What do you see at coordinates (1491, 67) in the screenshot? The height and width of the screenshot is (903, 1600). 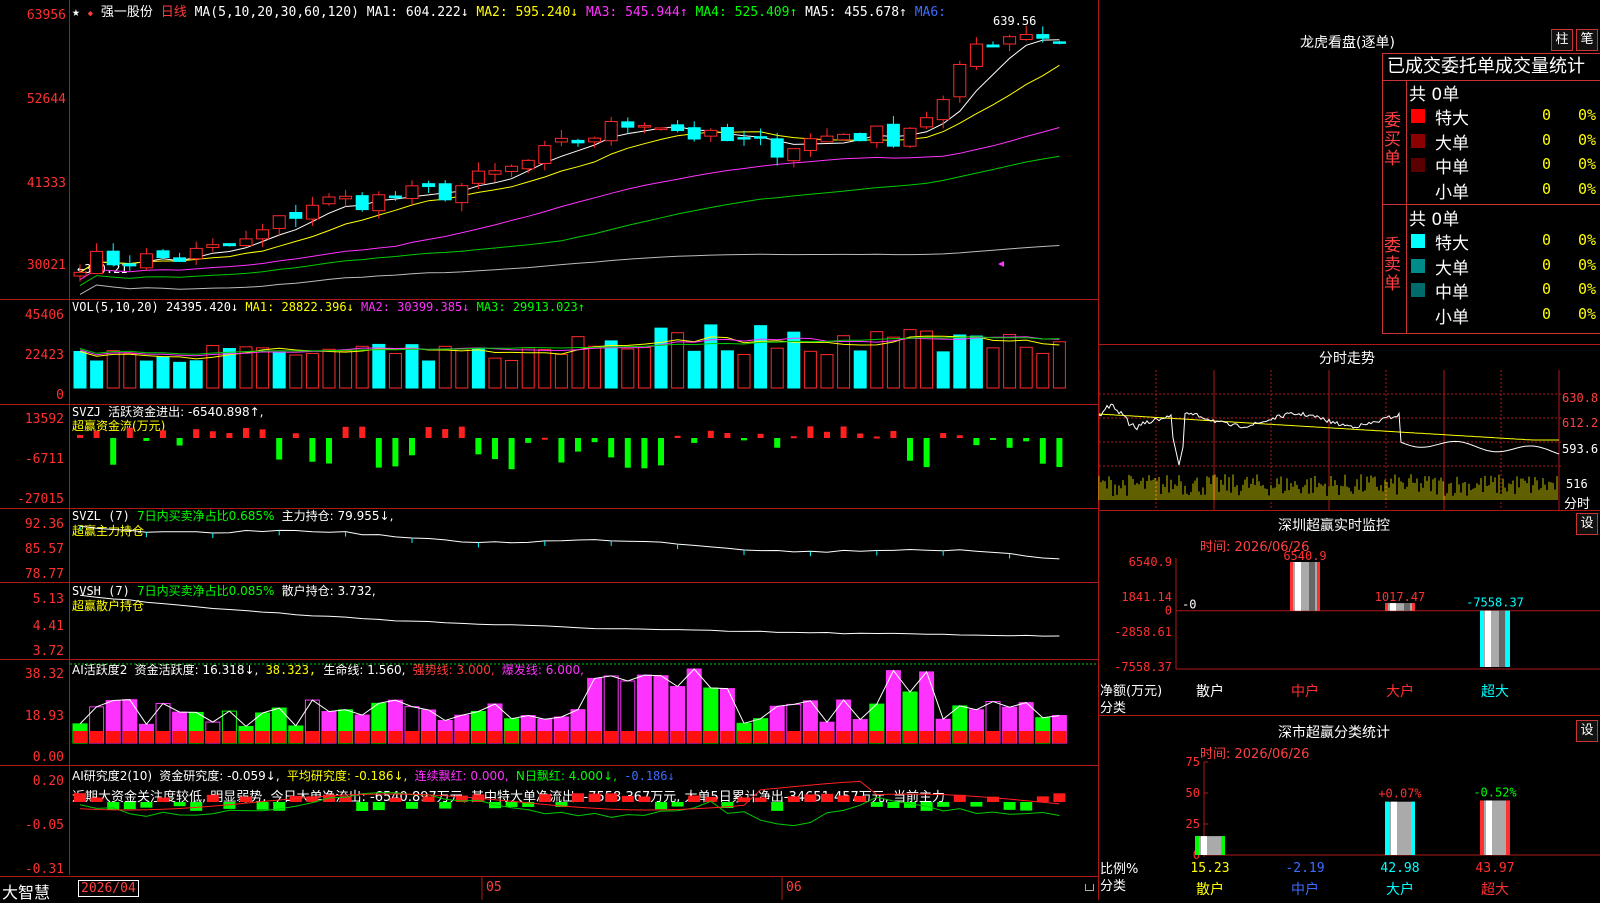 I see `lhb-tabs: 已成交委托单成交量统计` at bounding box center [1491, 67].